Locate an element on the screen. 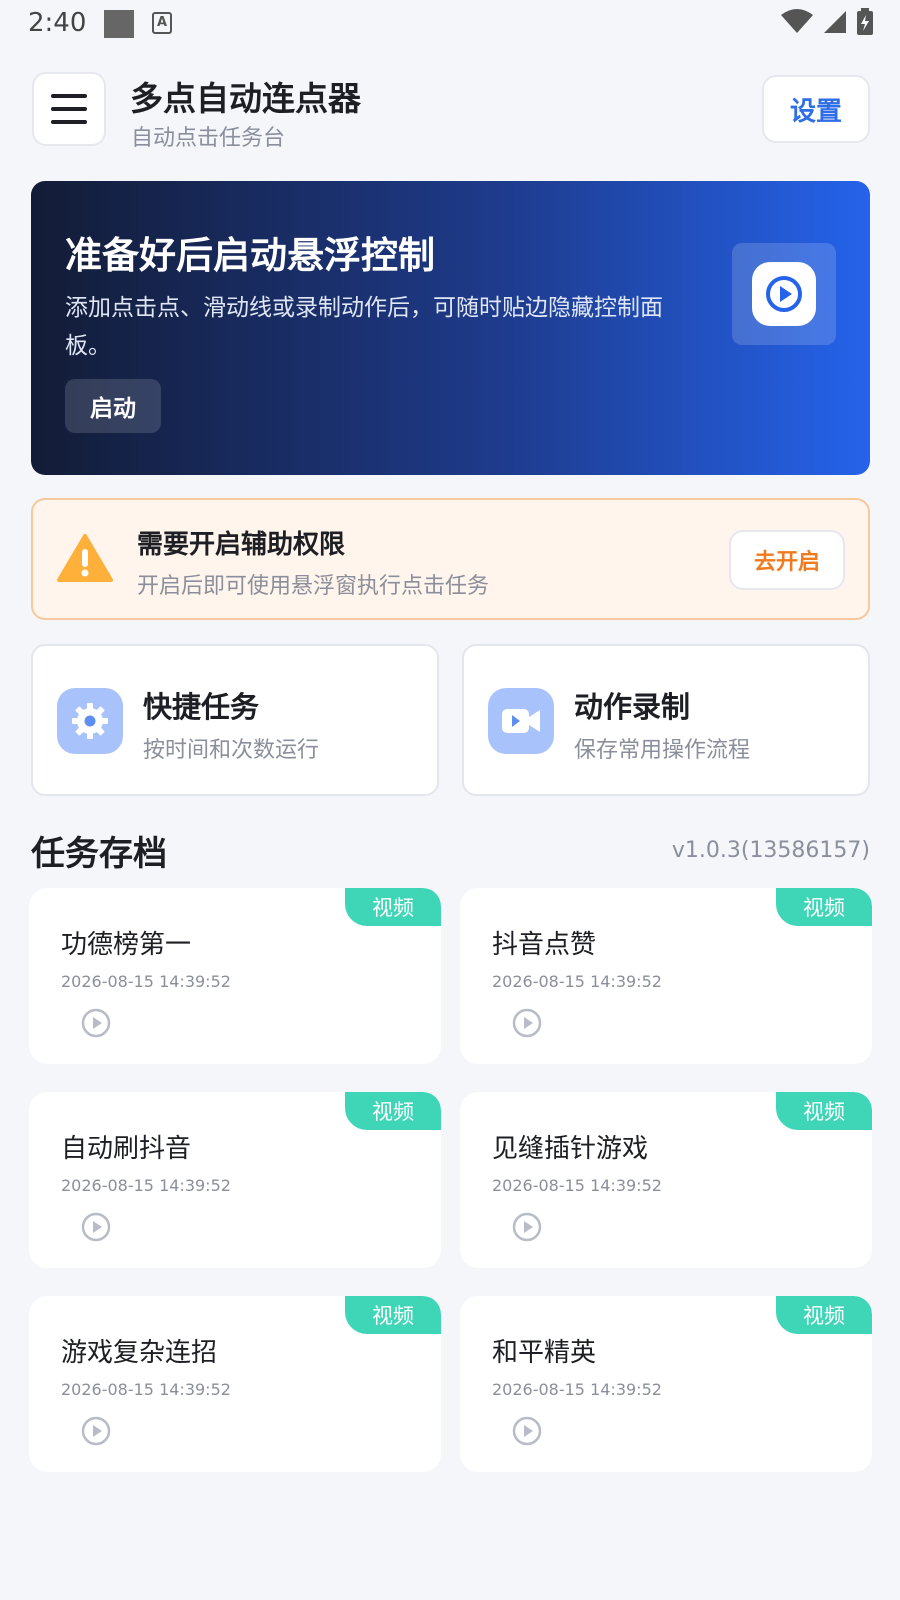 This screenshot has width=900, height=1600. task-card: 视频 自动刷抖音 2026-08-15 14:39:52 is located at coordinates (235, 1180).